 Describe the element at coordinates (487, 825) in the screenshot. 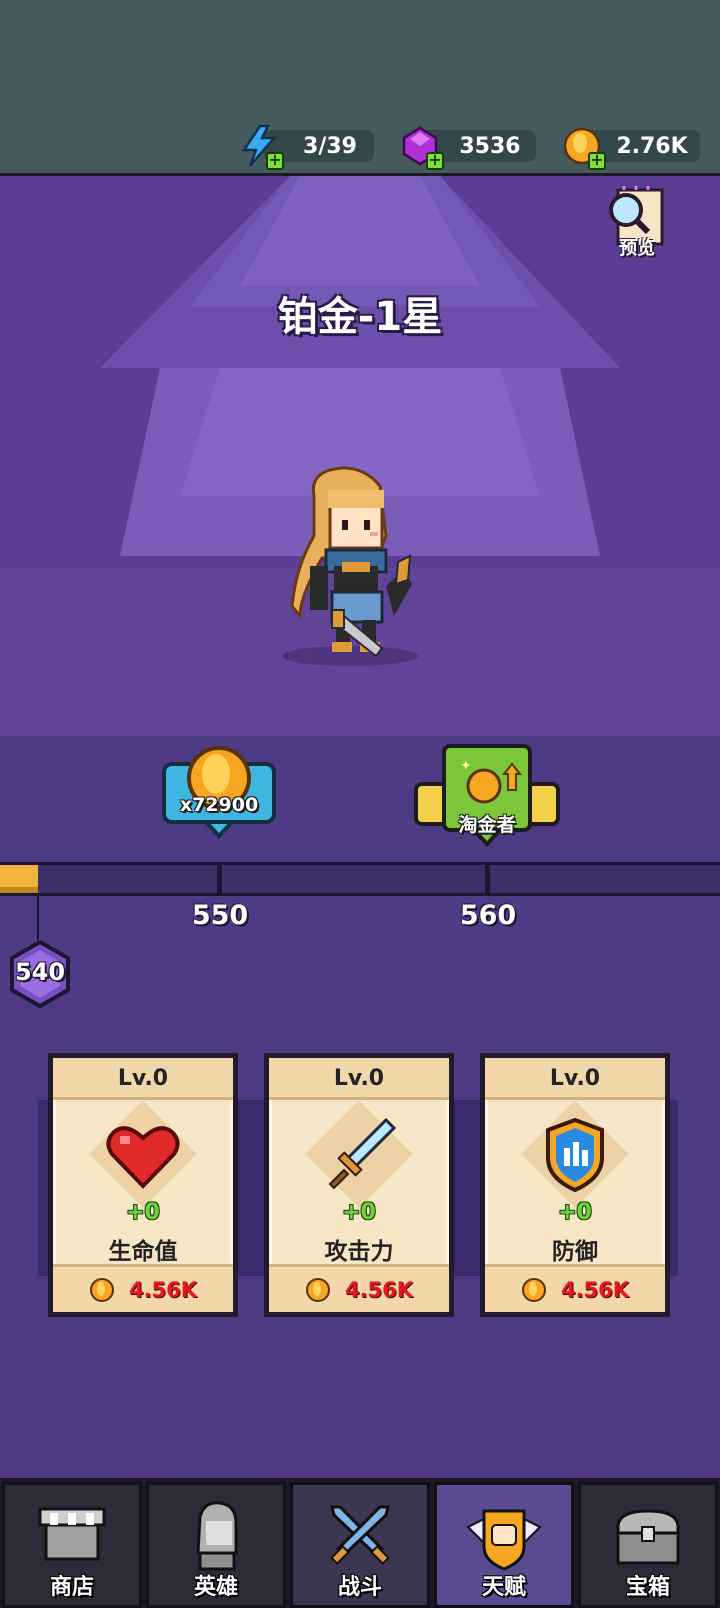

I see `reward-gold-digger-label: 淘金者` at that location.